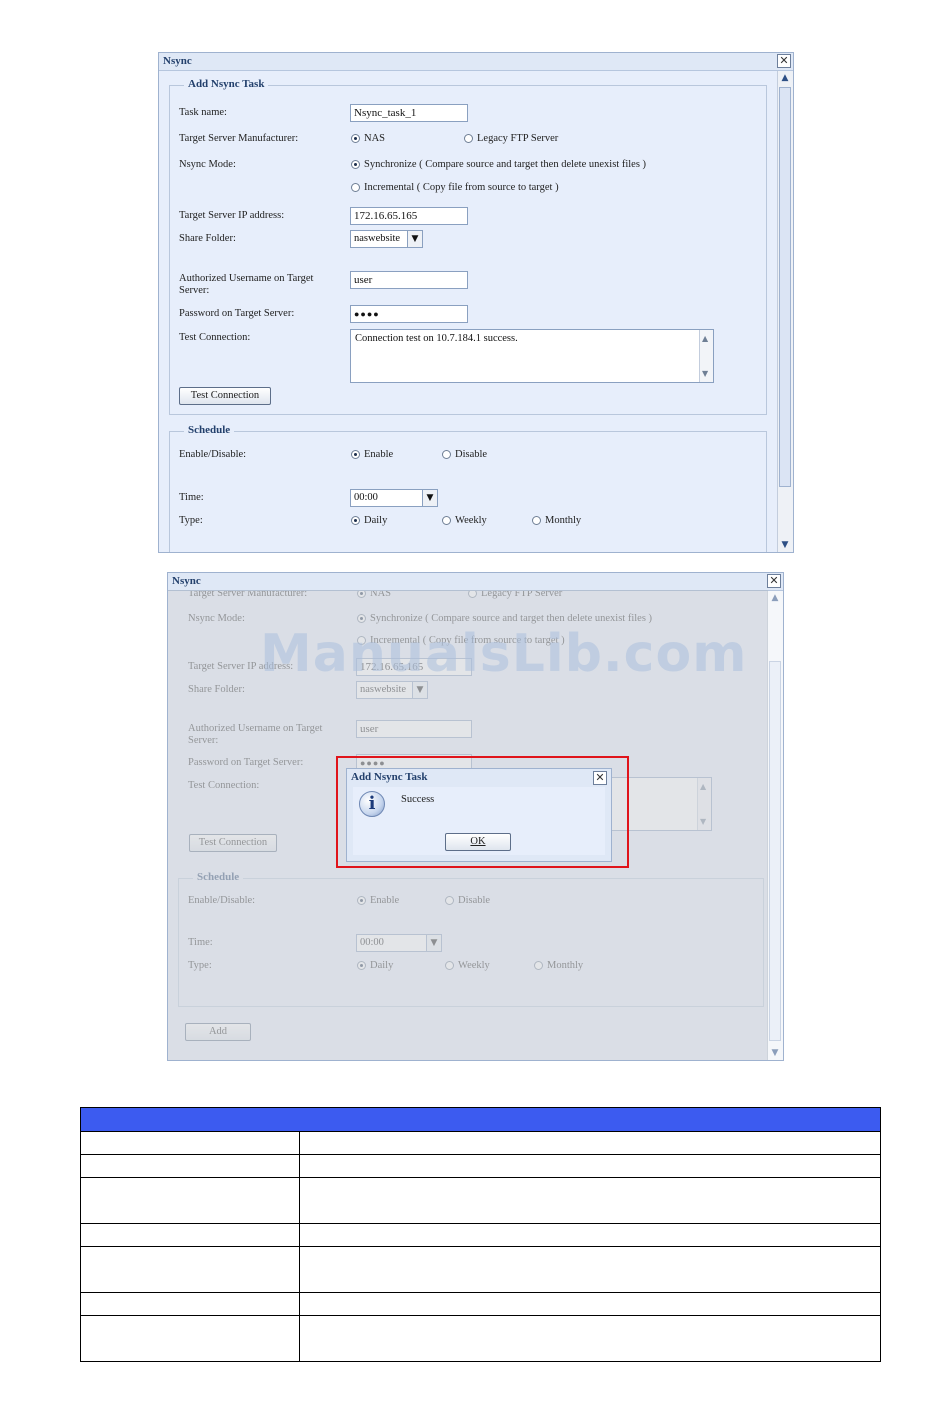 The width and height of the screenshot is (950, 1420). Describe the element at coordinates (409, 314) in the screenshot. I see `password-input: ●●●●` at that location.